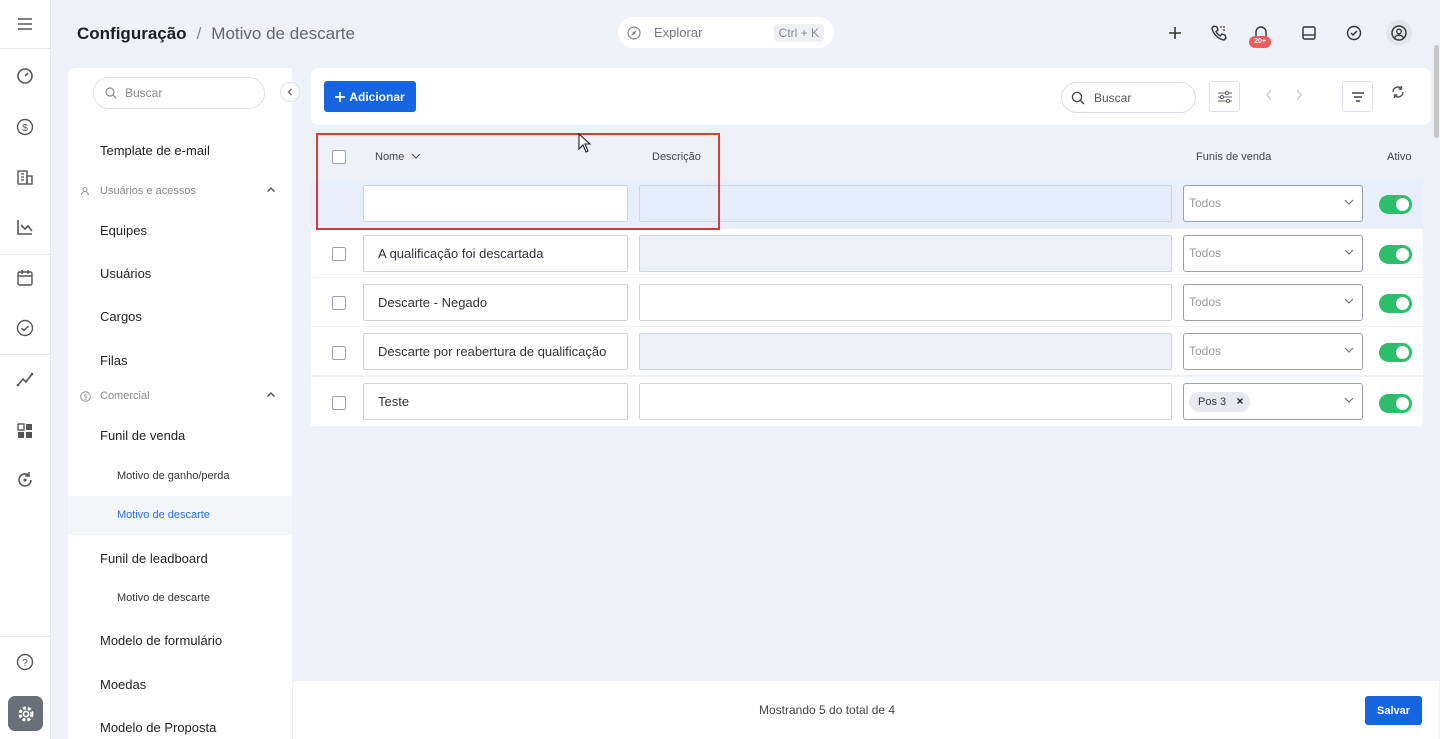 Image resolution: width=1440 pixels, height=739 pixels. Describe the element at coordinates (25, 177) in the screenshot. I see `building-icon` at that location.